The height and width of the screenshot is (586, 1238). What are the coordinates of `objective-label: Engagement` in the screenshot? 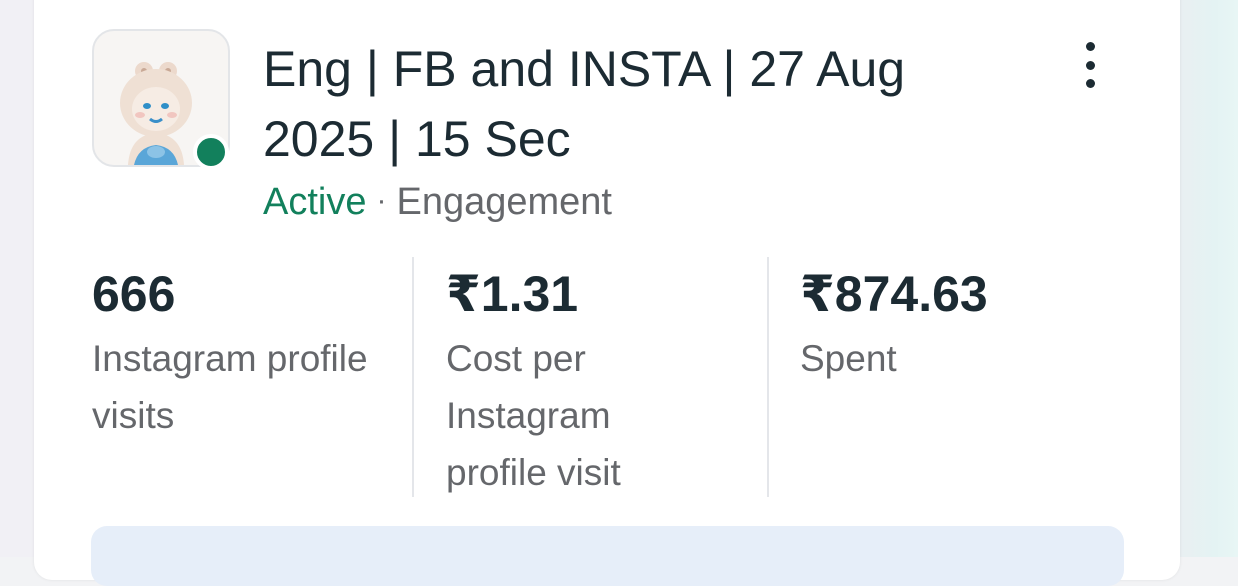 It's located at (504, 202).